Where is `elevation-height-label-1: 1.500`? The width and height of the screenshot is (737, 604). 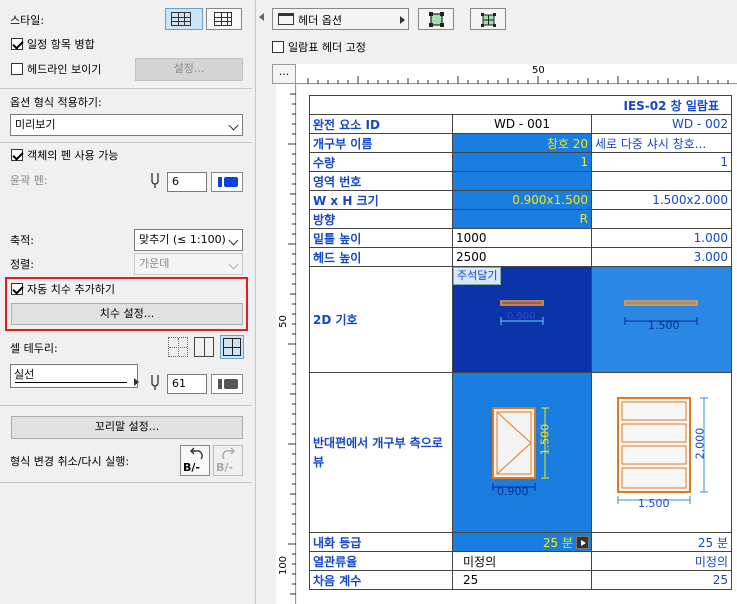 elevation-height-label-1: 1.500 is located at coordinates (545, 439).